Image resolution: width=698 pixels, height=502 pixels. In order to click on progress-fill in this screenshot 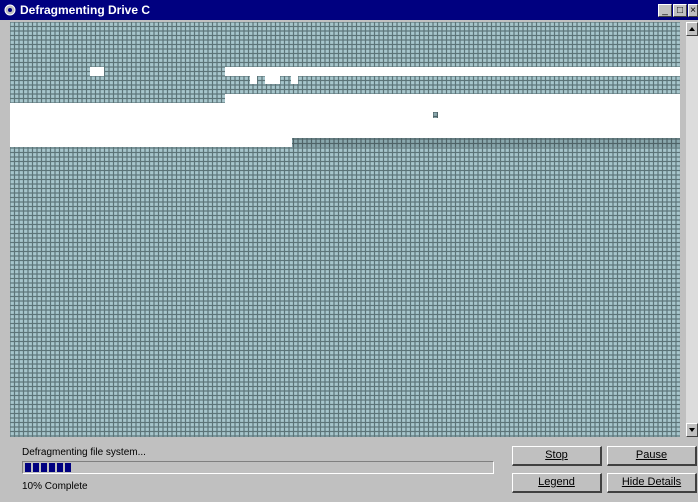, I will do `click(48, 467)`.